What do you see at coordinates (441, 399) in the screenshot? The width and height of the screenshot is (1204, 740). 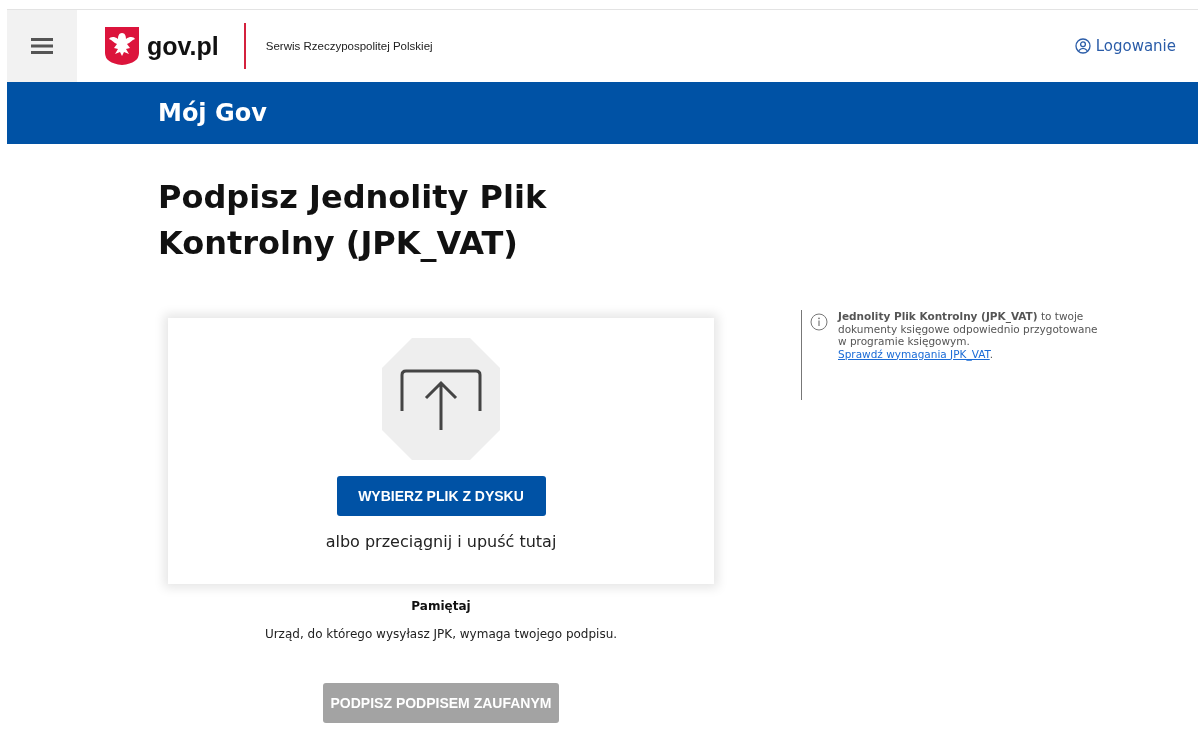 I see `upload-icon` at bounding box center [441, 399].